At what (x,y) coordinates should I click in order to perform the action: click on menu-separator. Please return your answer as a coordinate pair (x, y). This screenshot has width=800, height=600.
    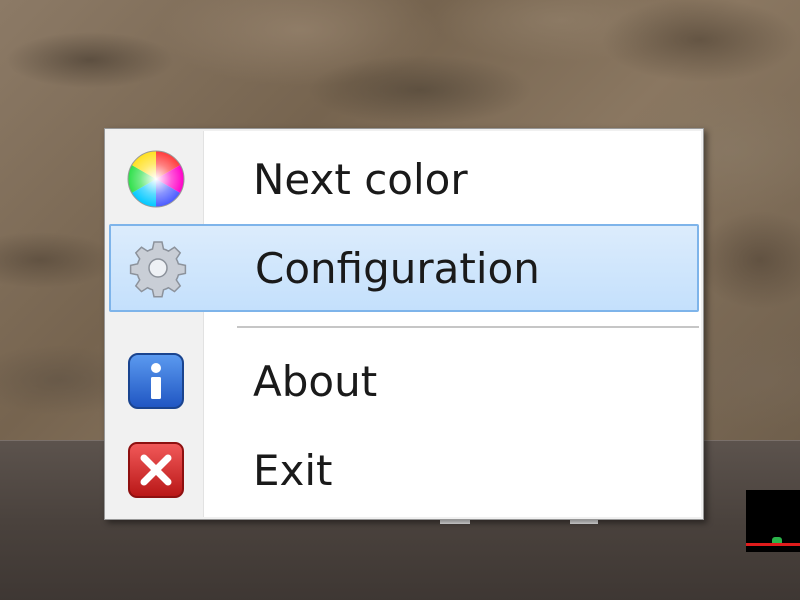
    Looking at the image, I should click on (468, 328).